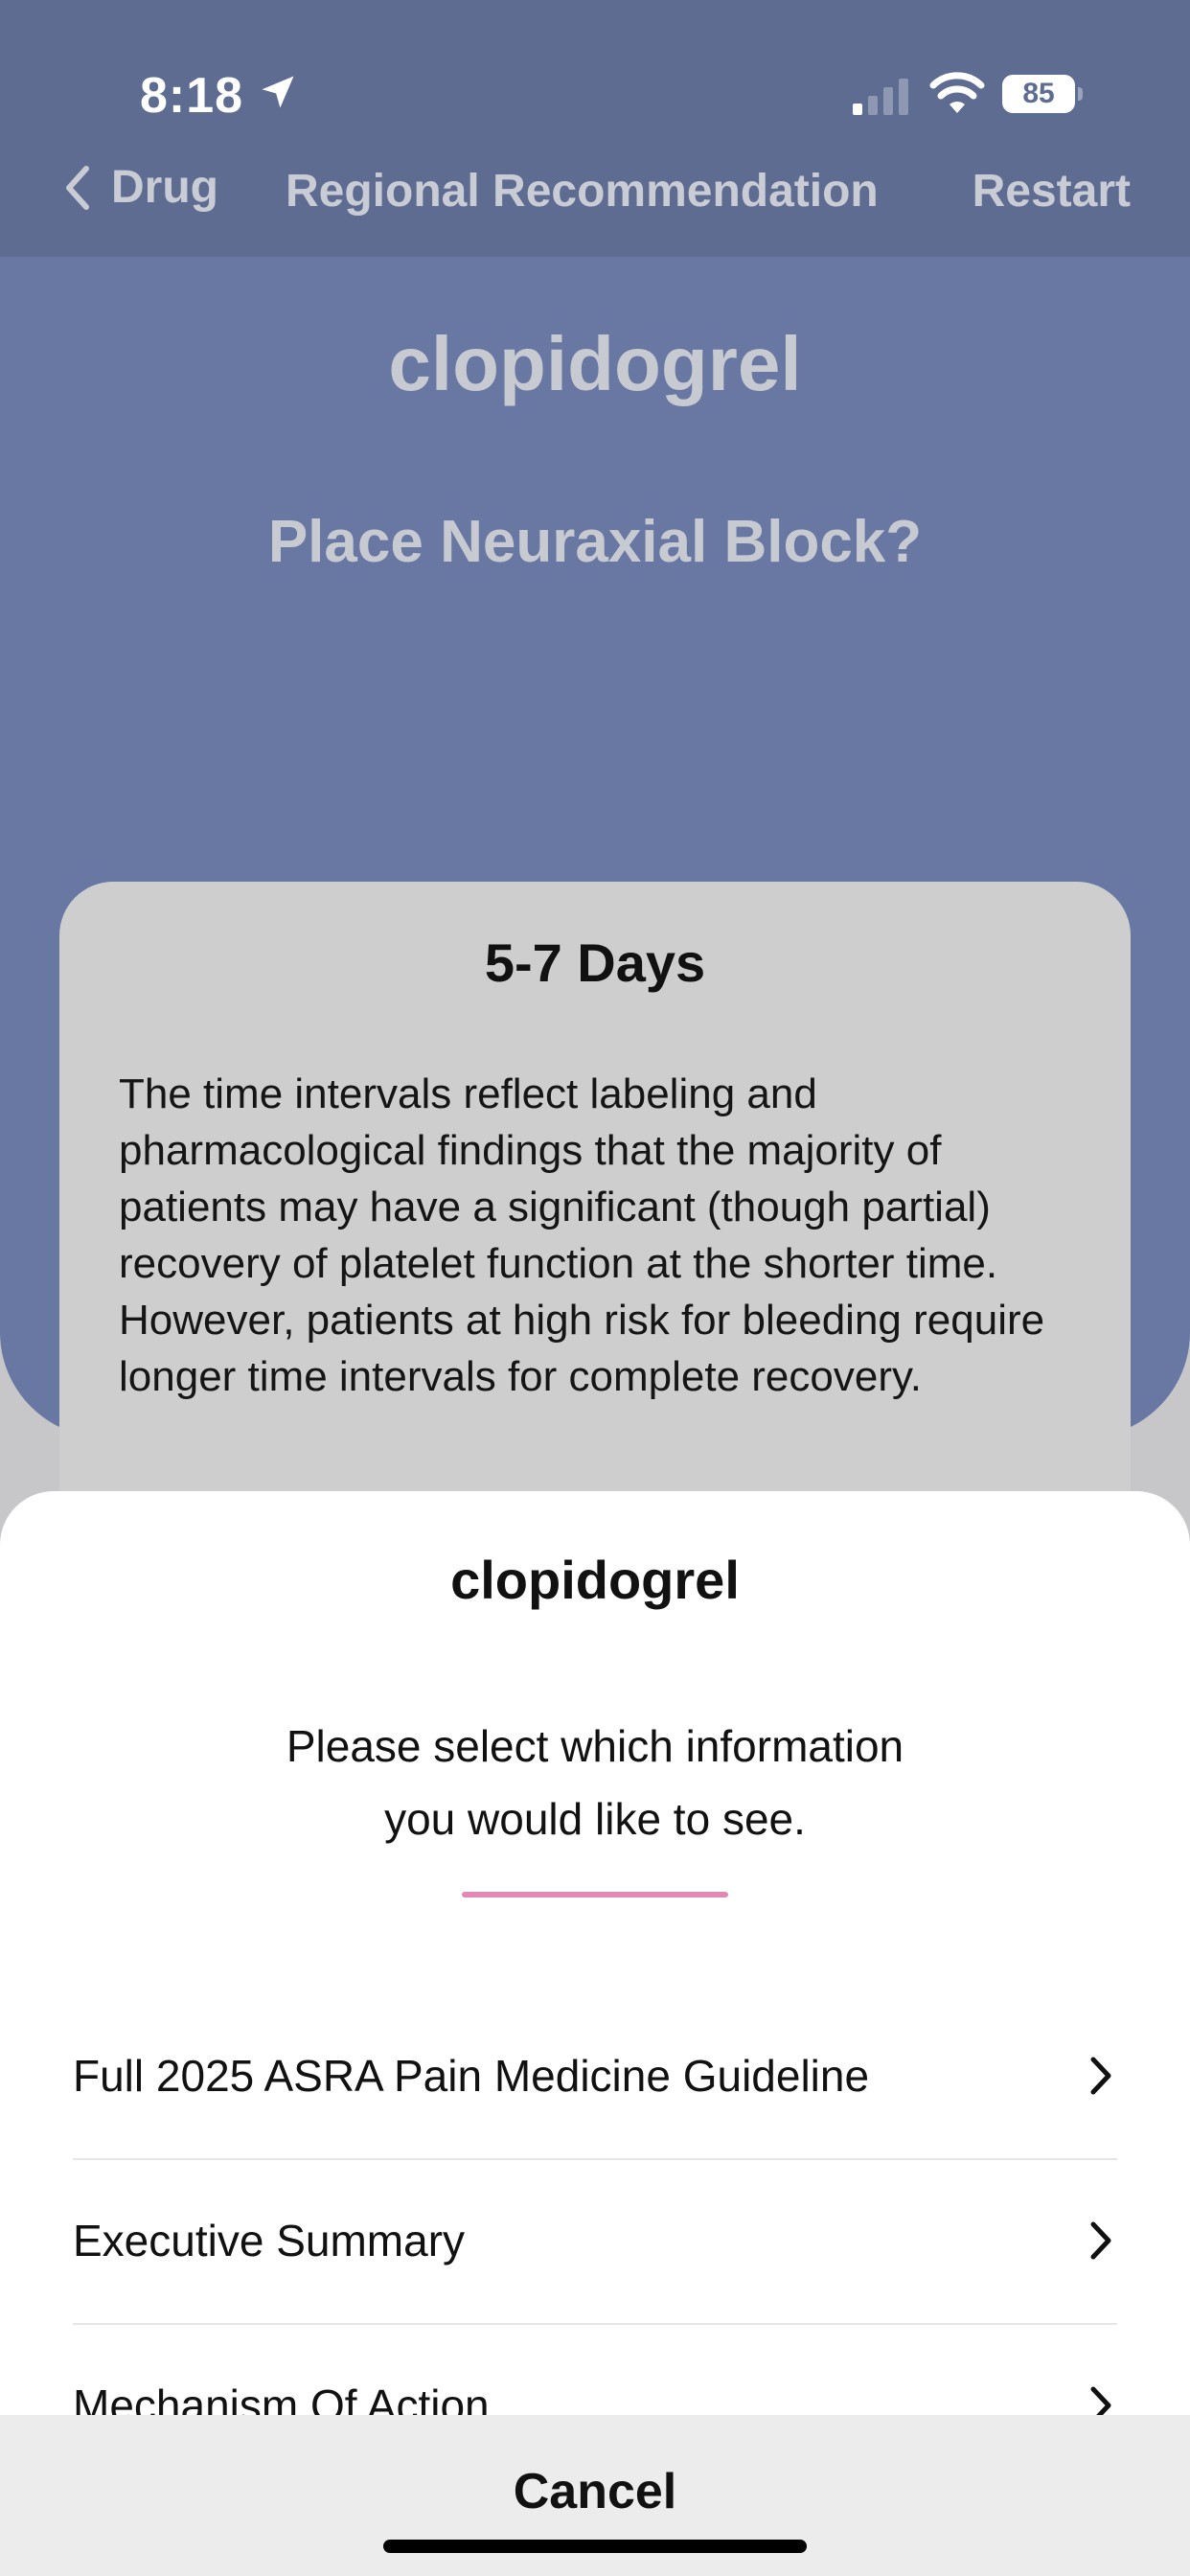 This screenshot has width=1190, height=2576. I want to click on back-button-label: Drug, so click(164, 187).